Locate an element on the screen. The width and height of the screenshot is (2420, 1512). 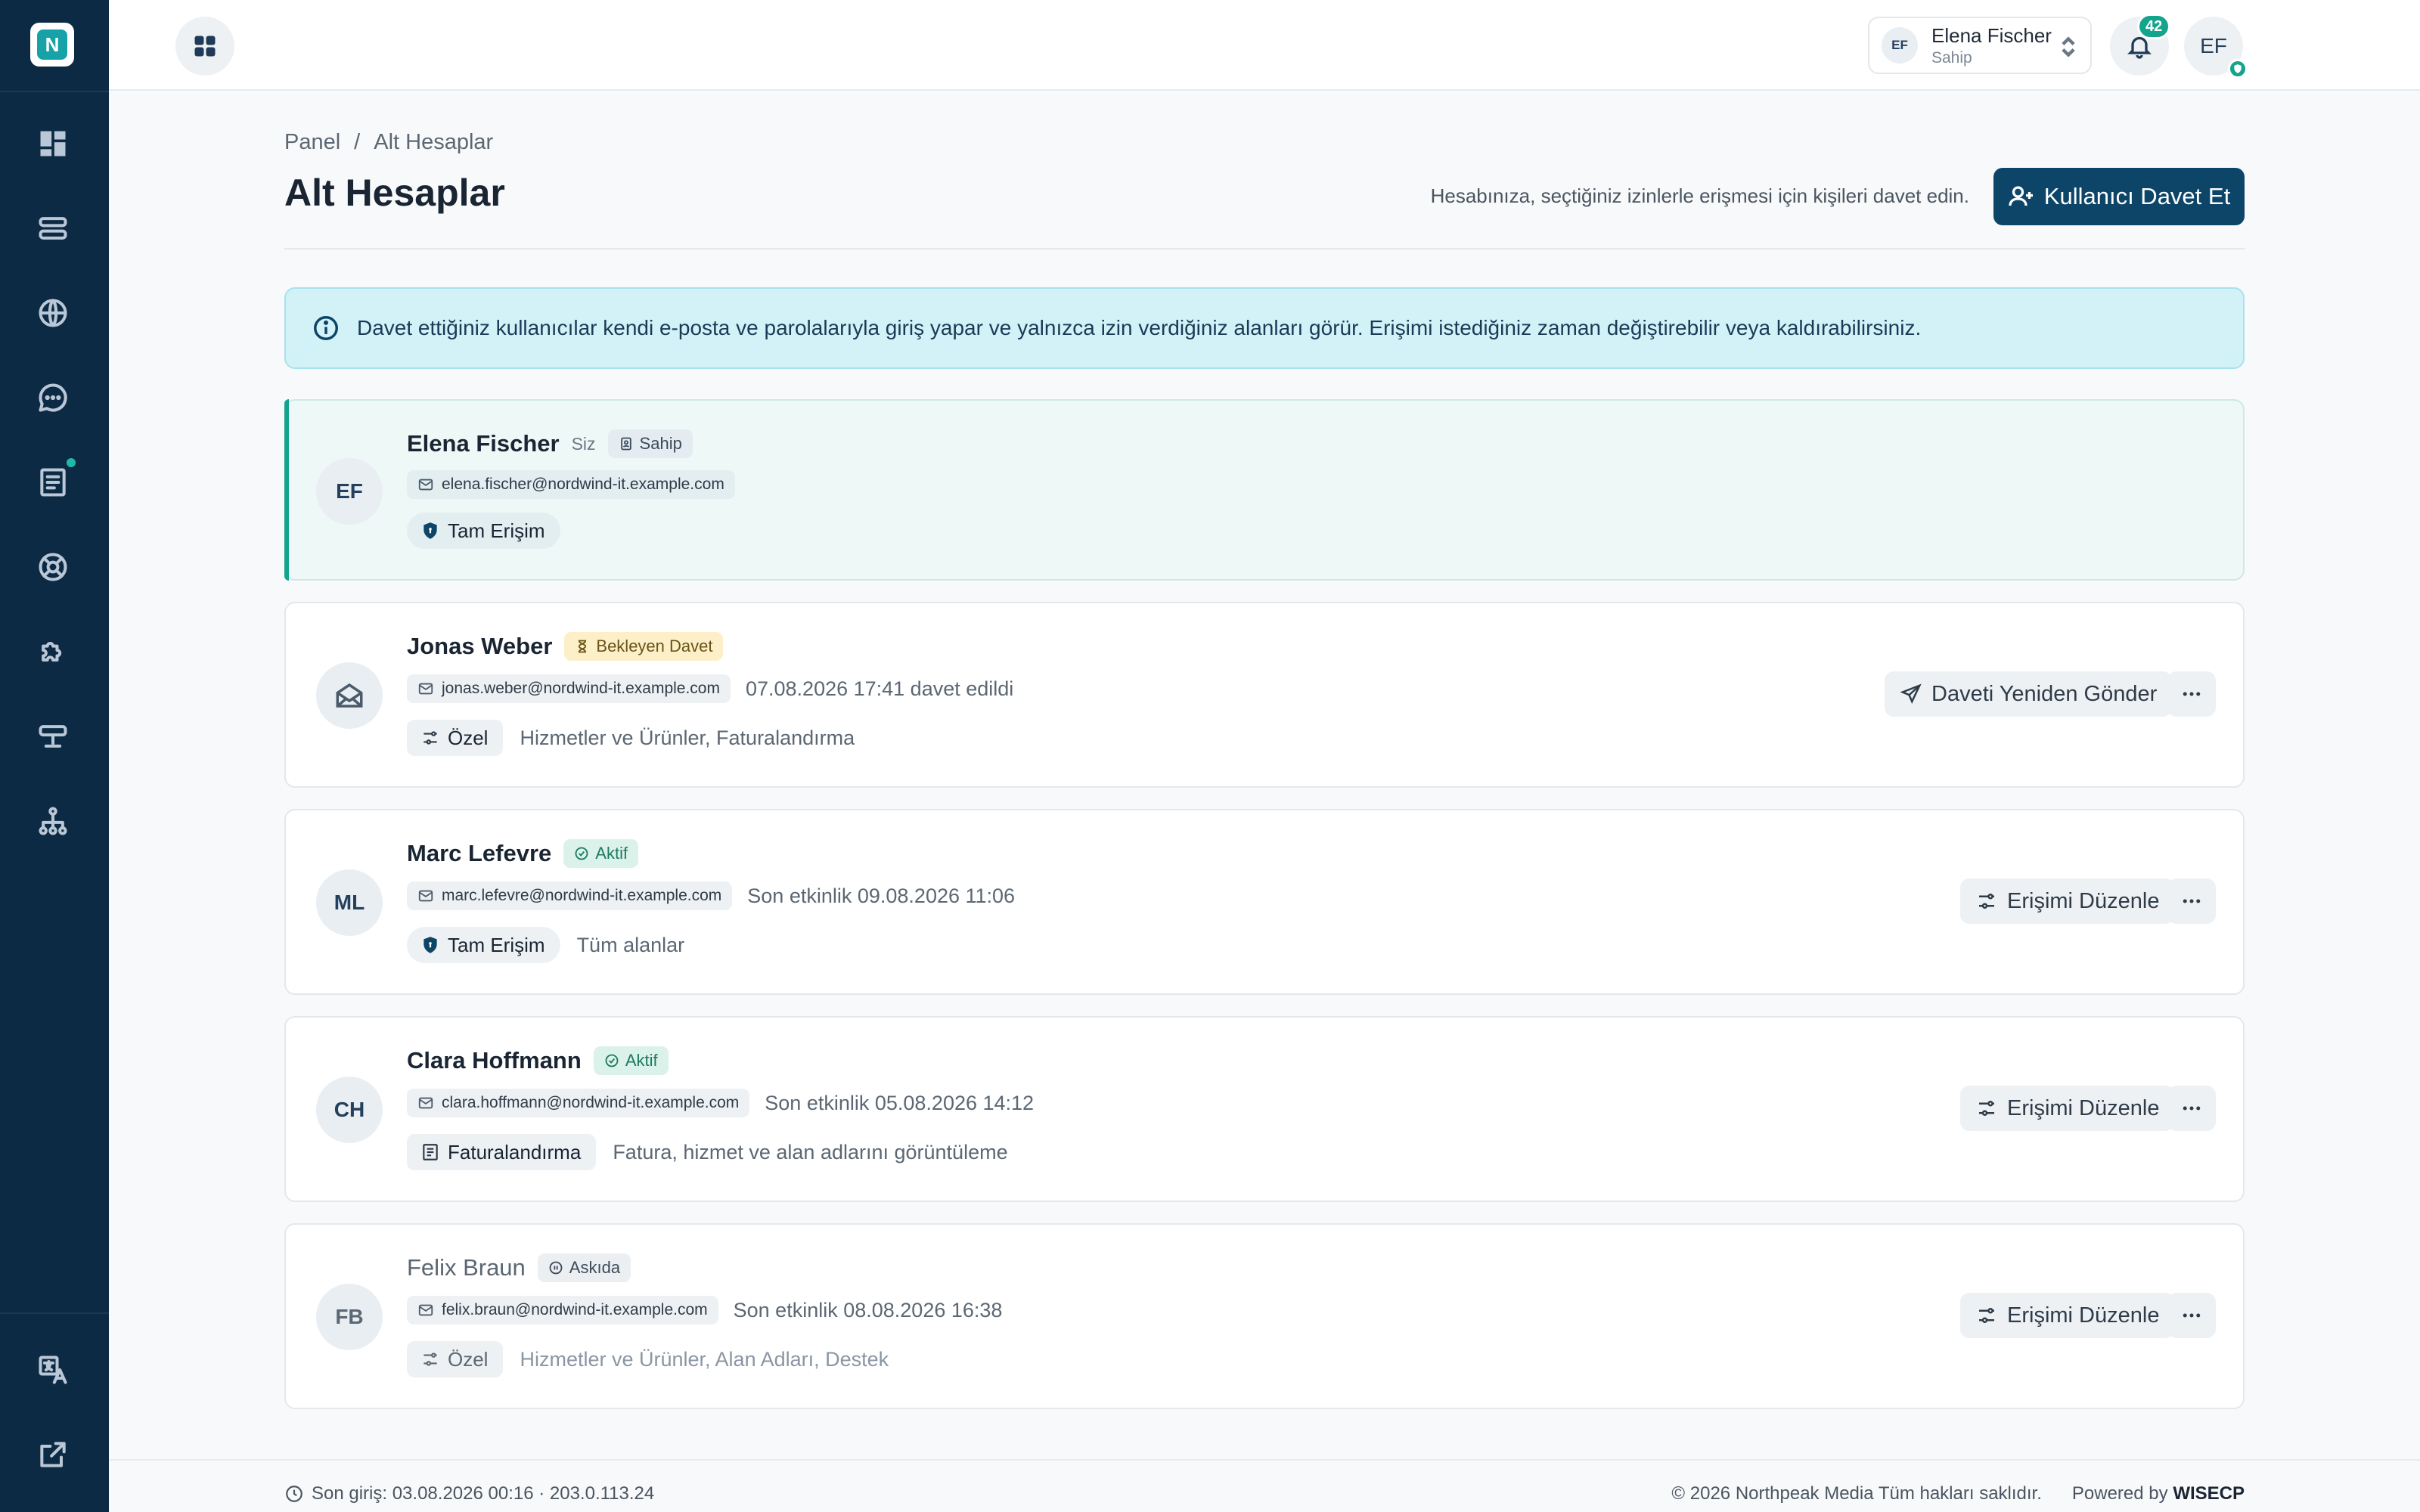
sidebar: N is located at coordinates (54, 756).